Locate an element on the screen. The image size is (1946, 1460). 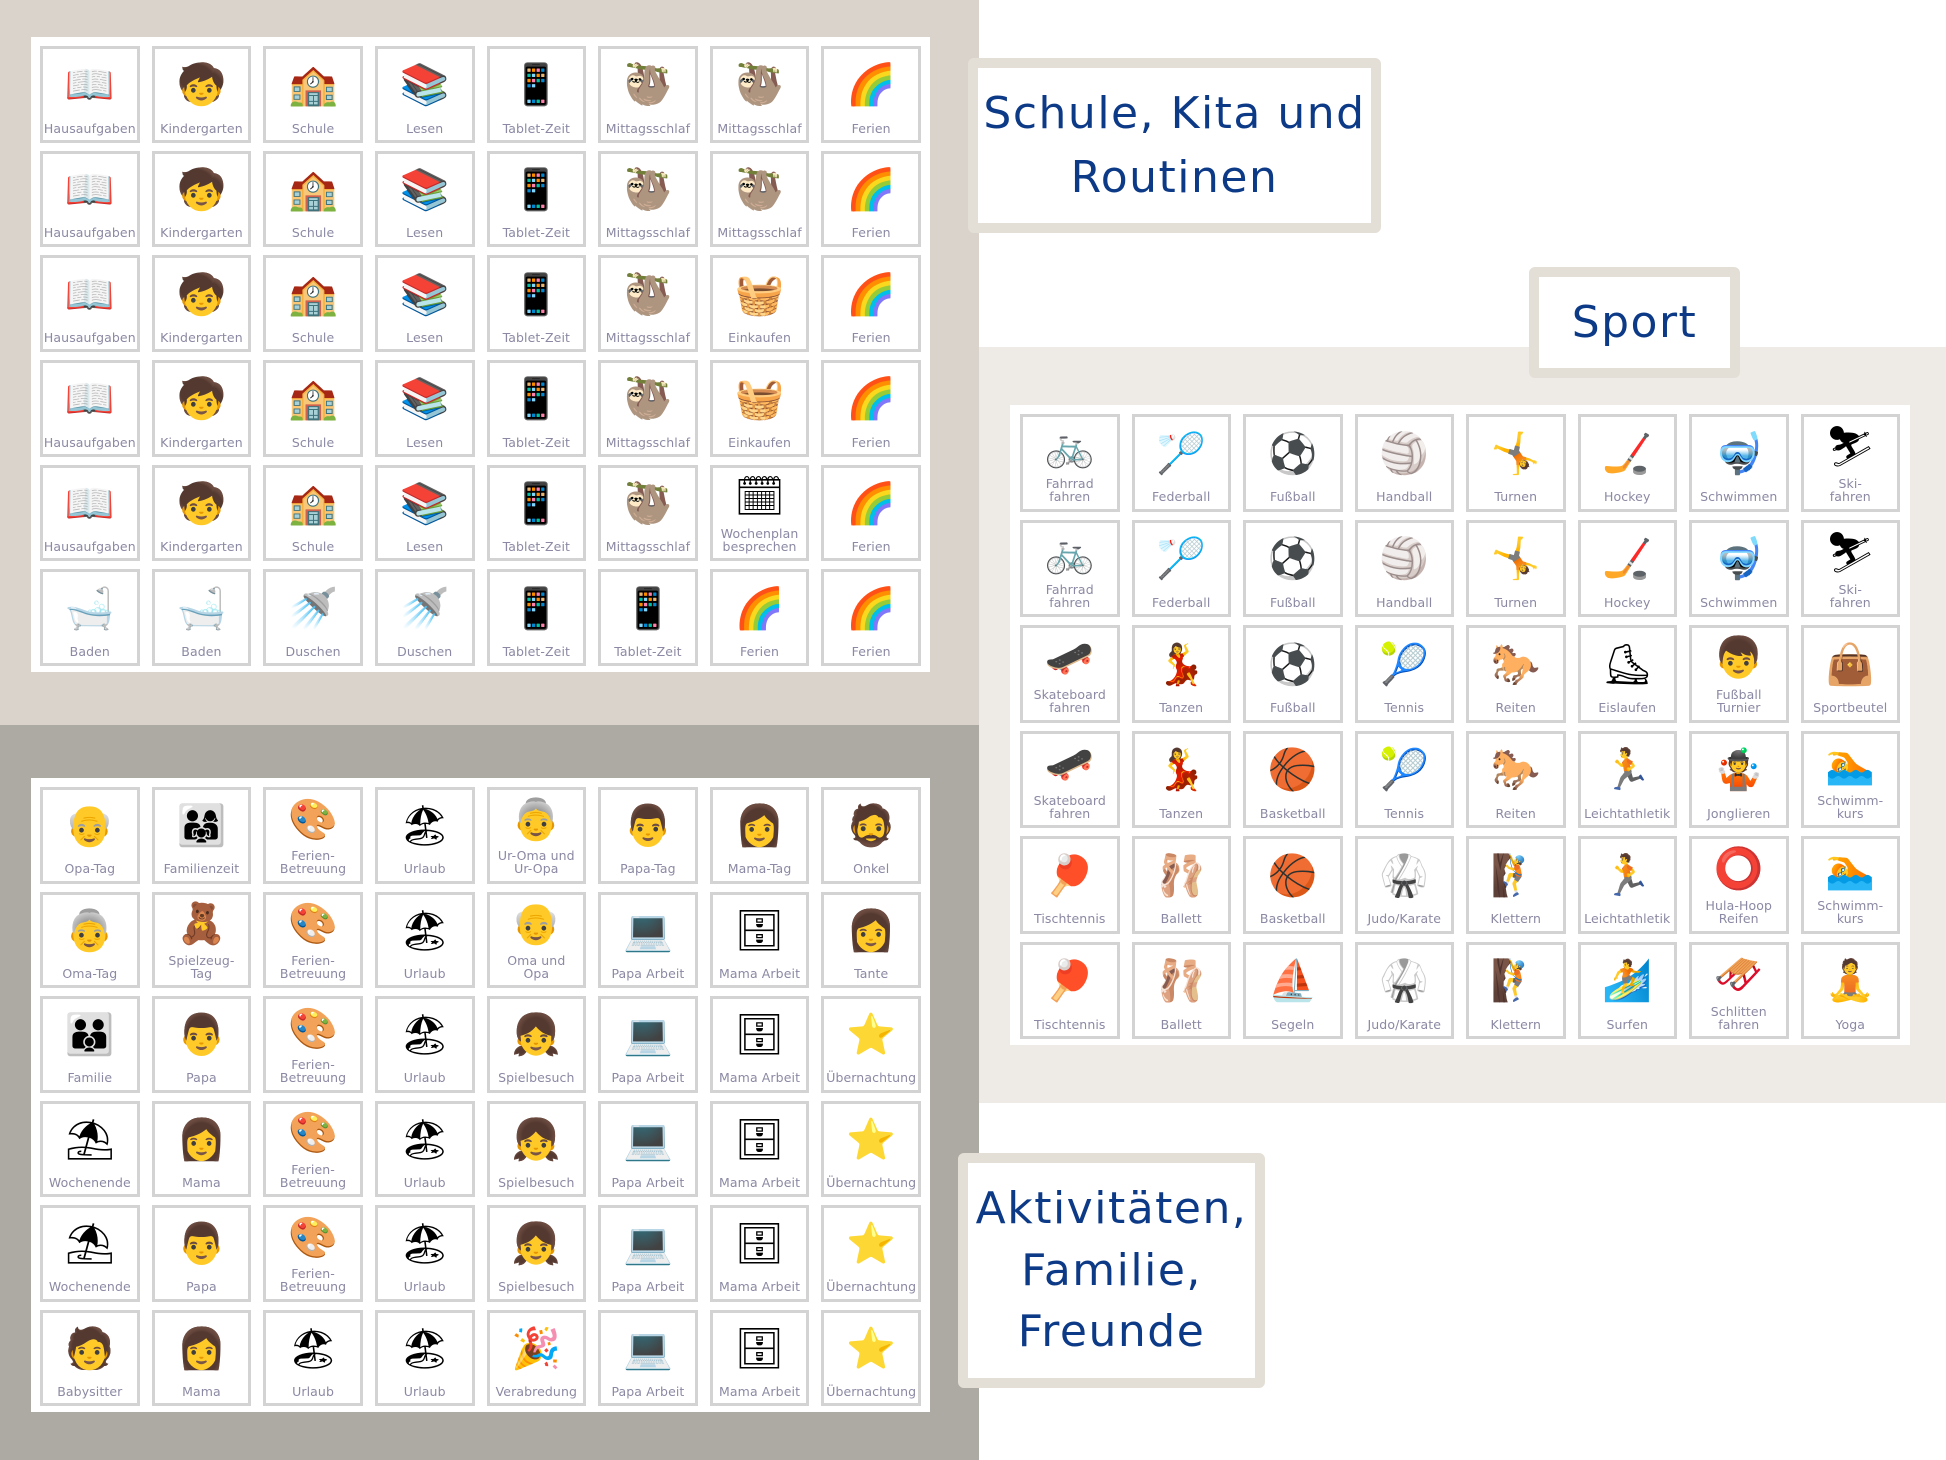
picture-card: 🎉 Verabredung is located at coordinates (536, 1357).